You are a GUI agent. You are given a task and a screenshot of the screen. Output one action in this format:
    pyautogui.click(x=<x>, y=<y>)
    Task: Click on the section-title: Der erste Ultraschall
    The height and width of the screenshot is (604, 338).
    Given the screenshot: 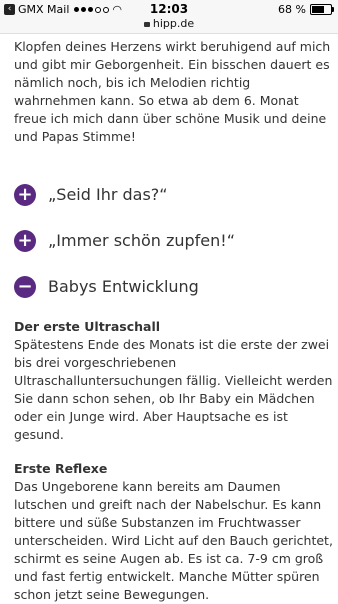 What is the action you would take?
    pyautogui.click(x=87, y=326)
    